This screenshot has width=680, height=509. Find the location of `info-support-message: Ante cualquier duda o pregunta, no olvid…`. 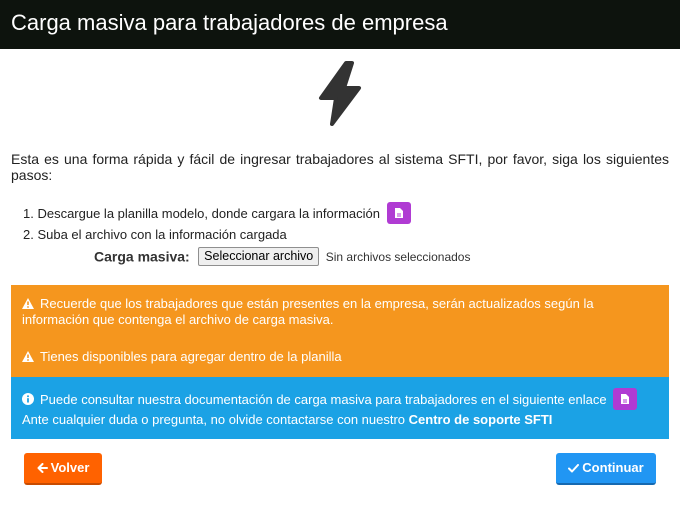

info-support-message: Ante cualquier duda o pregunta, no olvid… is located at coordinates (287, 420).